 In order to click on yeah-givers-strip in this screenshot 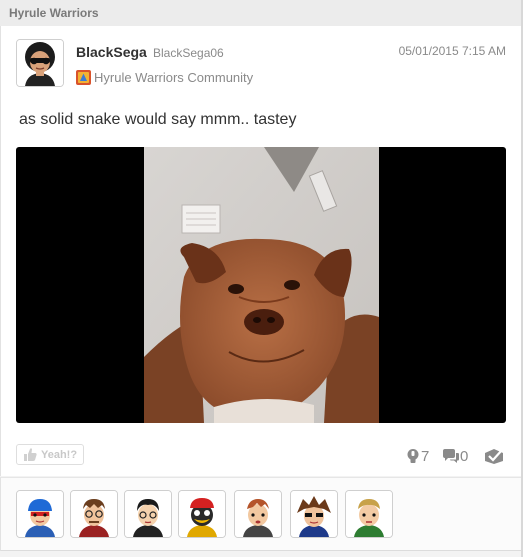, I will do `click(261, 514)`.